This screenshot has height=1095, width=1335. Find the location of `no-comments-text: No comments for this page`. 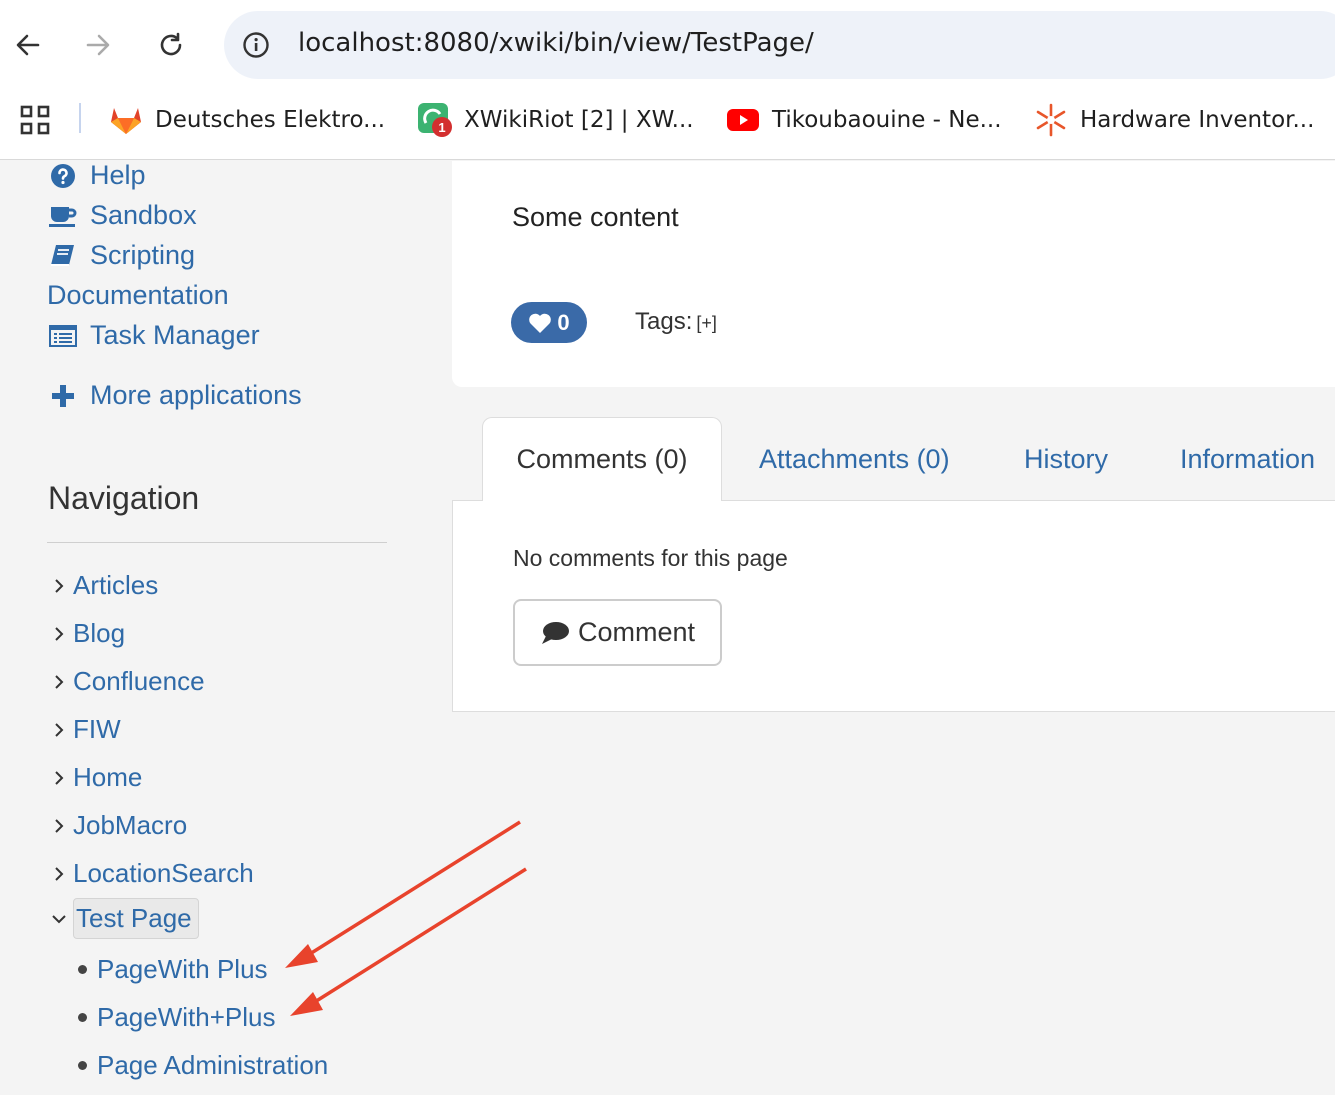

no-comments-text: No comments for this page is located at coordinates (650, 558).